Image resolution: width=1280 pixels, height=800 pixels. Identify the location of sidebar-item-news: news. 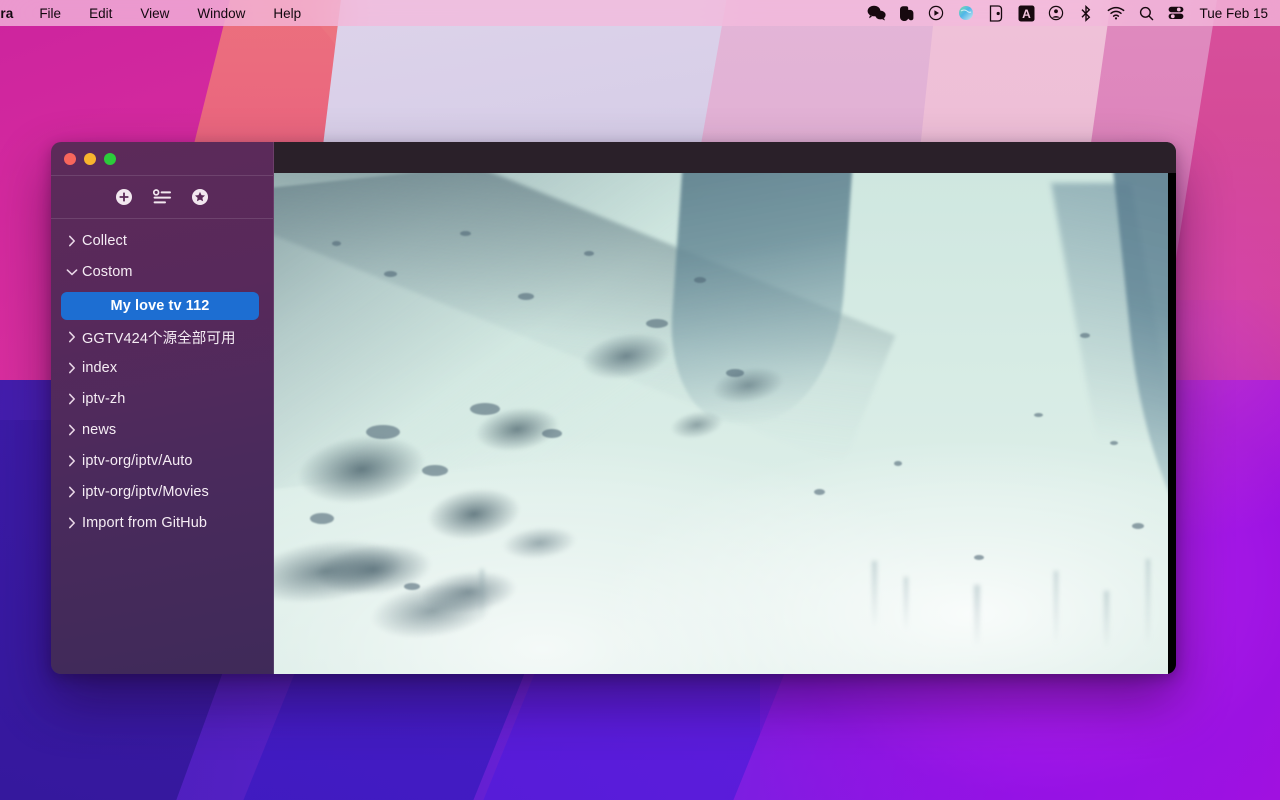
(162, 430).